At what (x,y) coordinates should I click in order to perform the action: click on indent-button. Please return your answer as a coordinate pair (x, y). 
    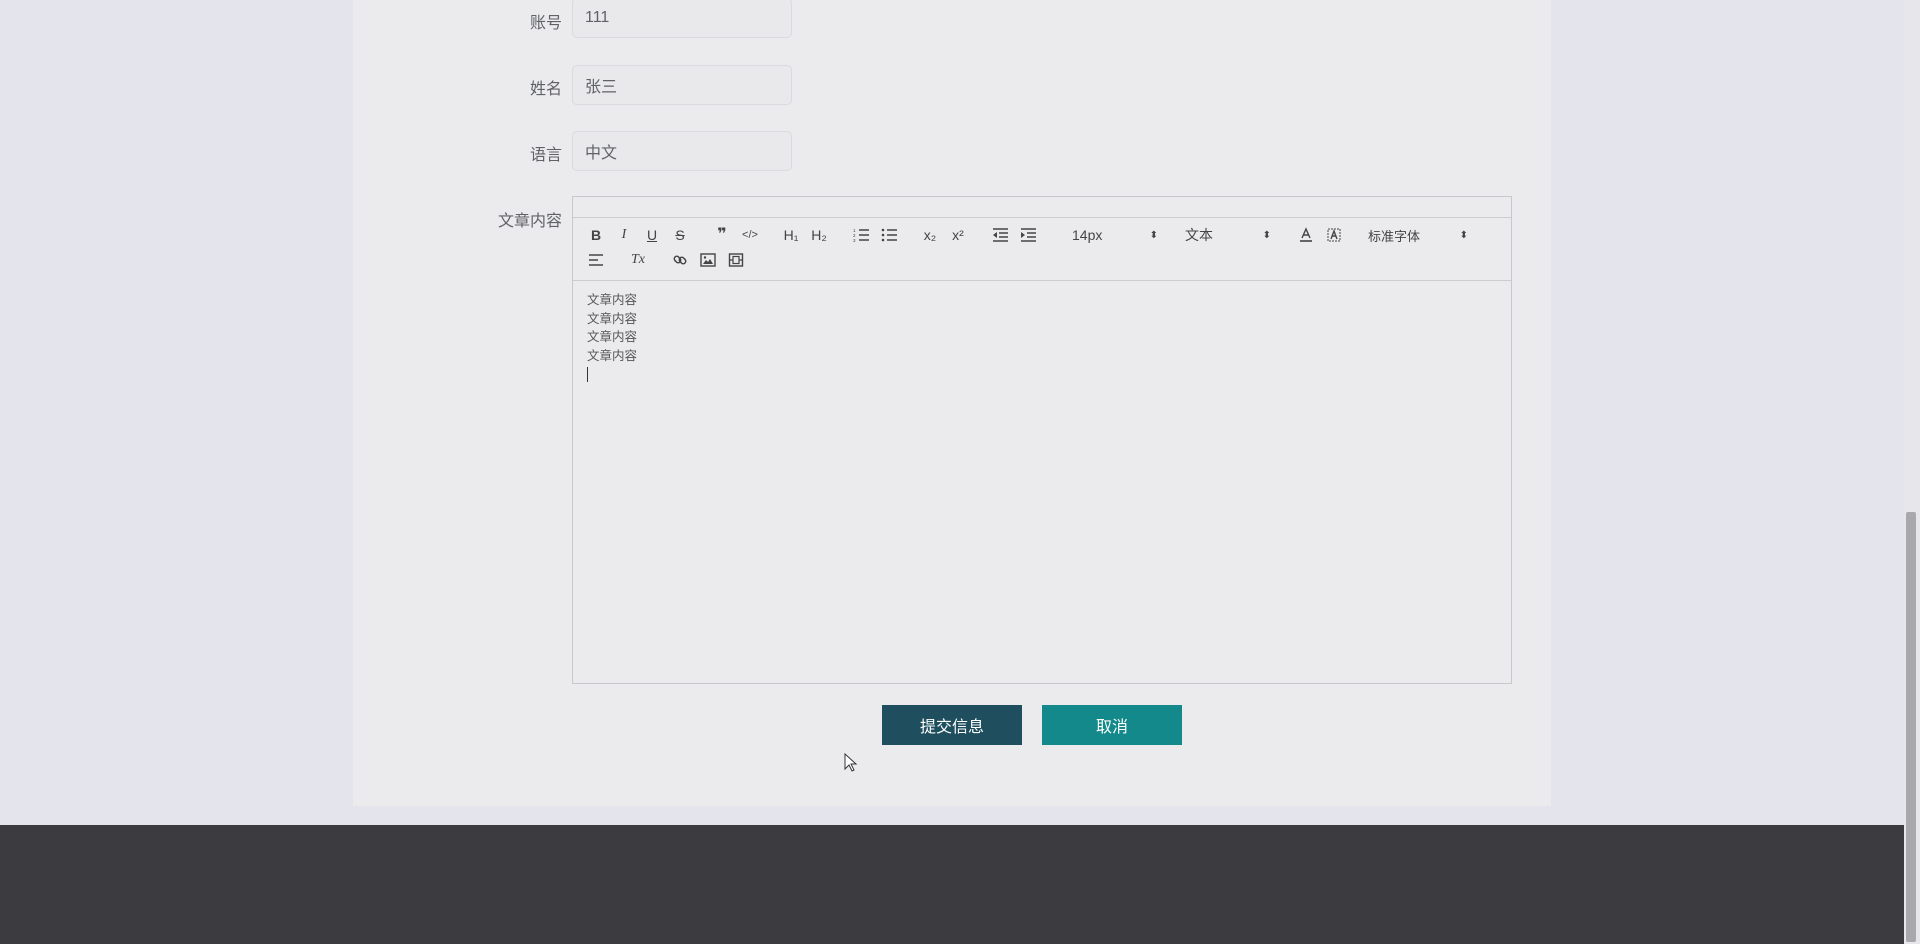
    Looking at the image, I should click on (1028, 235).